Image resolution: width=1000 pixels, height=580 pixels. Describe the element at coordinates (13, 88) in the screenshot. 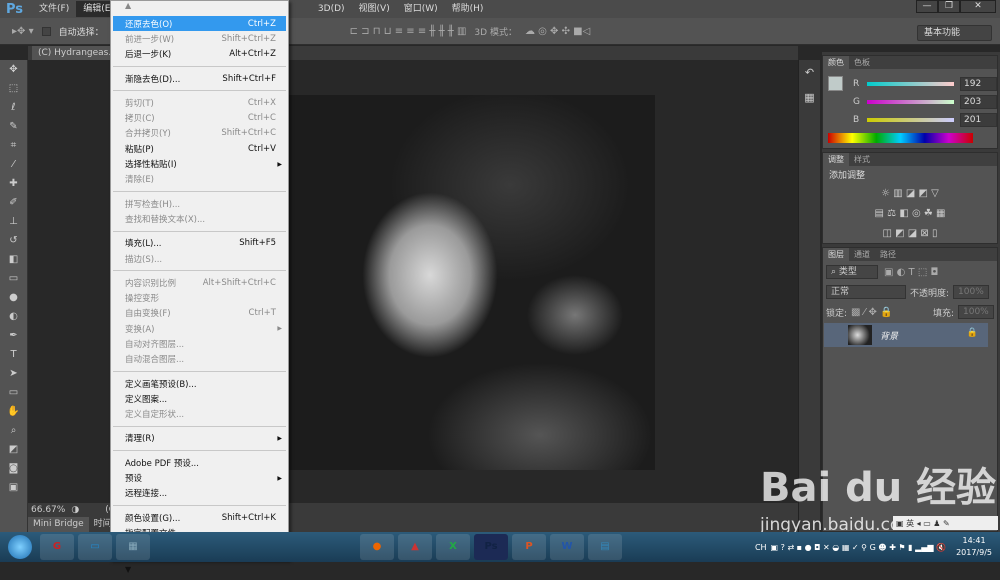

I see `marquee-tool-icon: ⬚` at that location.